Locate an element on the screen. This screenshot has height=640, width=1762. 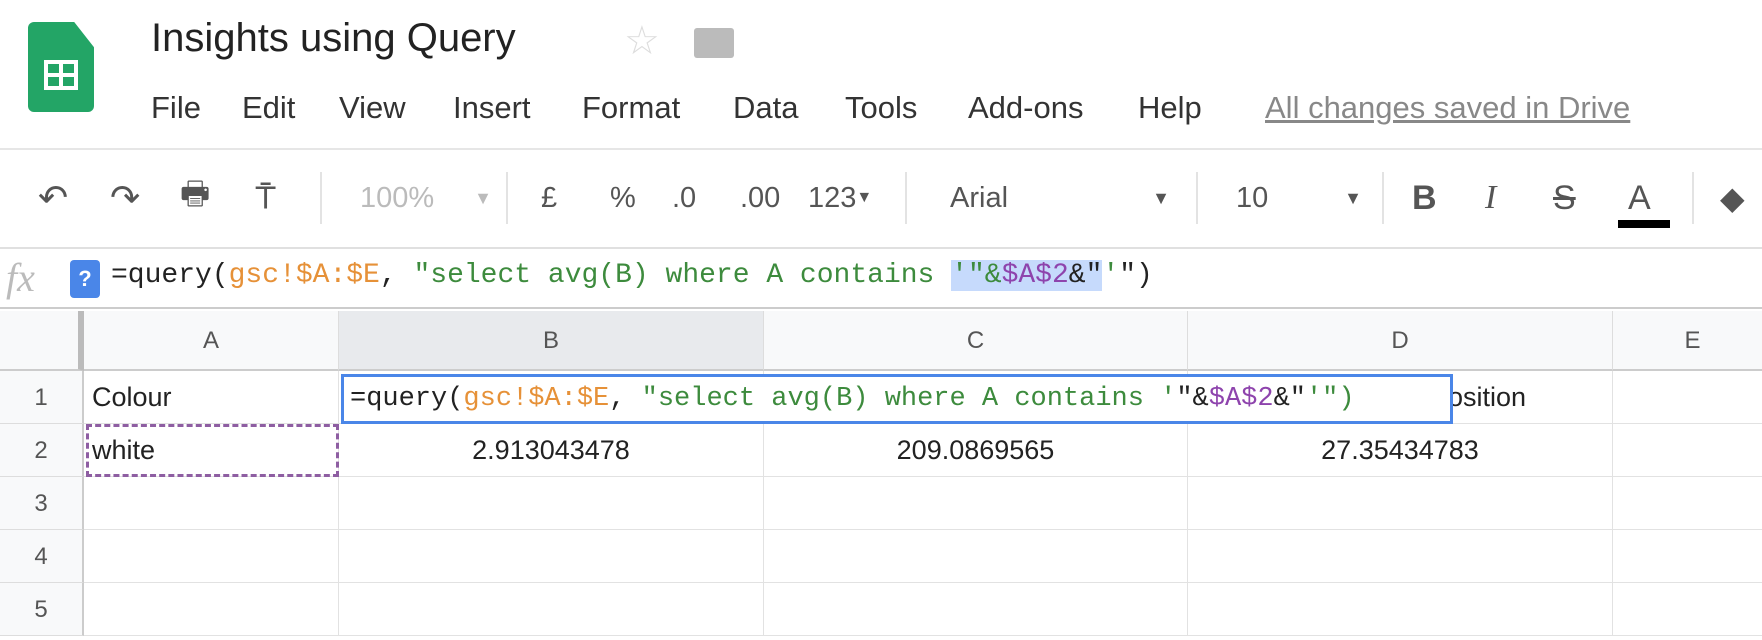
editor-range: gsc!$A:$E is located at coordinates (536, 399).